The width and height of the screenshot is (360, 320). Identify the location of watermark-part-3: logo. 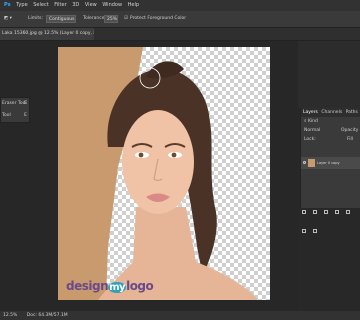
(140, 286).